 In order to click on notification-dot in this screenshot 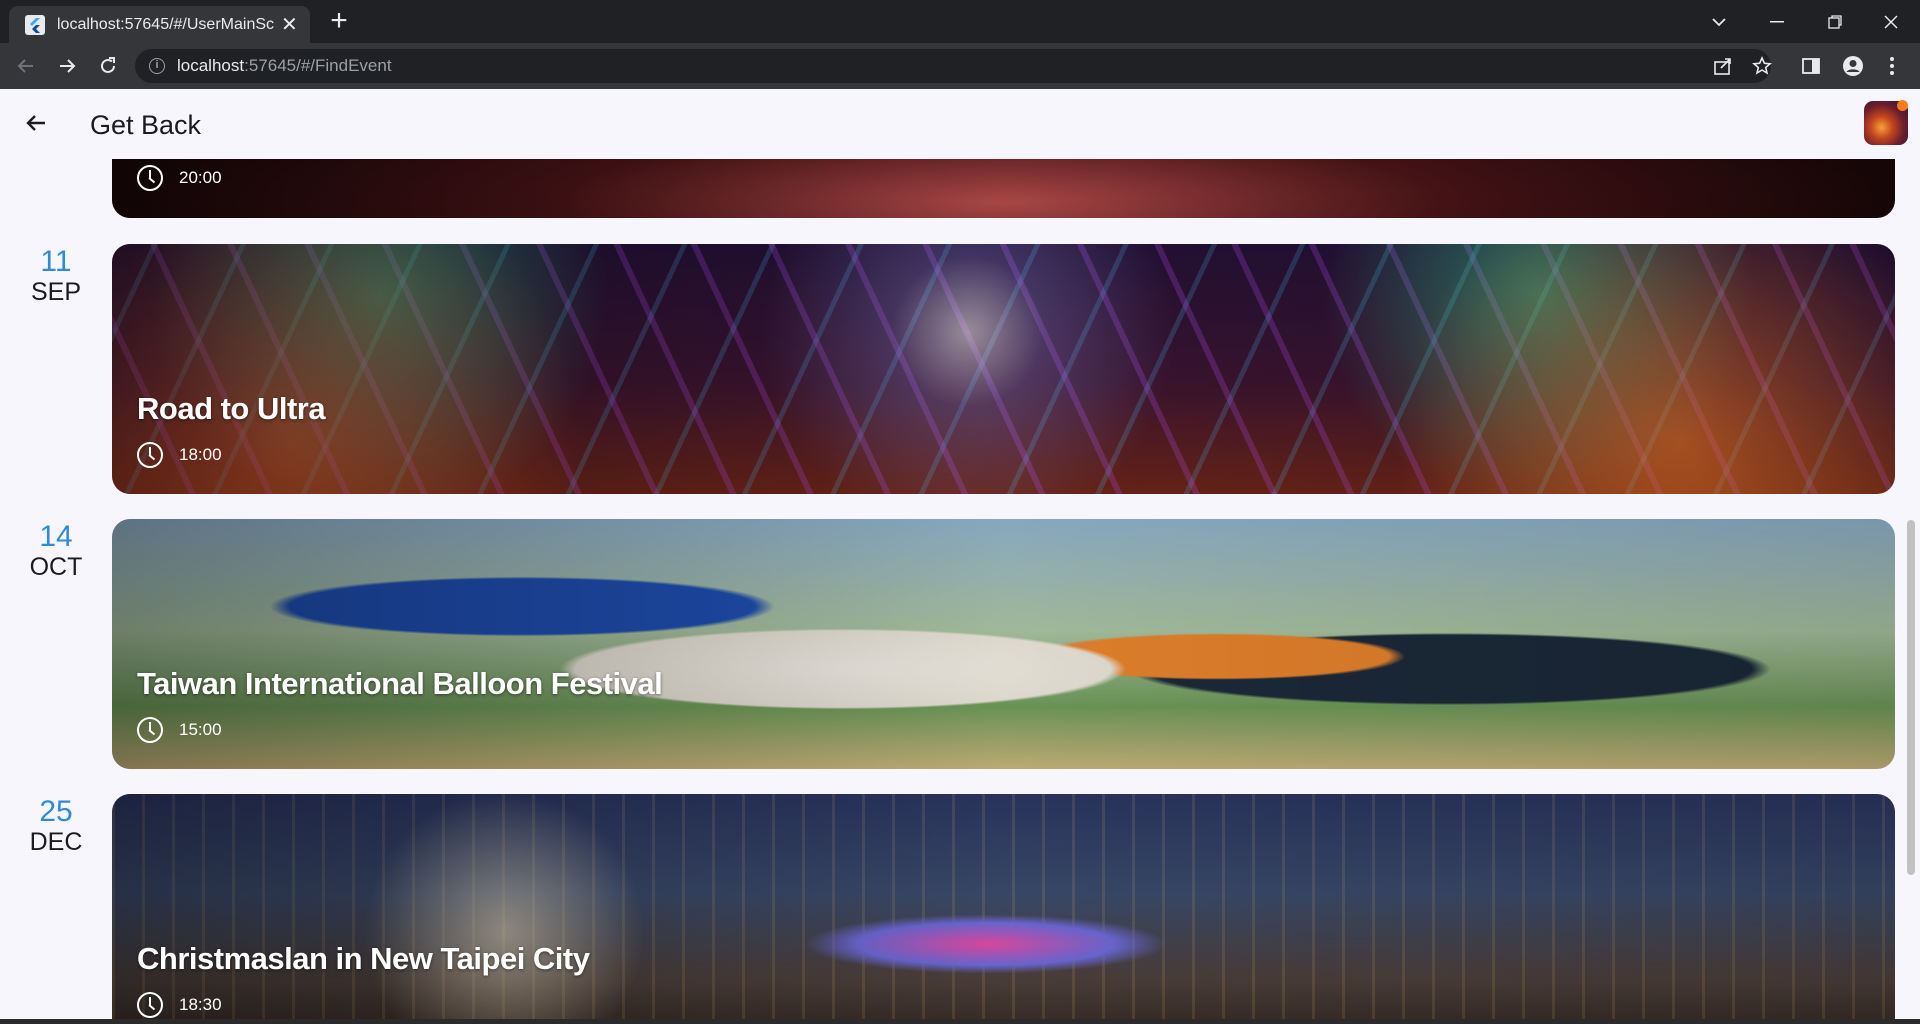, I will do `click(1902, 105)`.